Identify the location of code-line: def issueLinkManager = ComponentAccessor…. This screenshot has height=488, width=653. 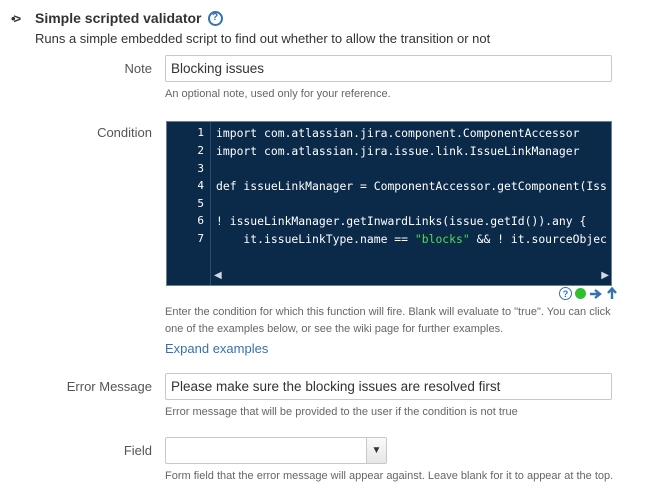
(411, 186).